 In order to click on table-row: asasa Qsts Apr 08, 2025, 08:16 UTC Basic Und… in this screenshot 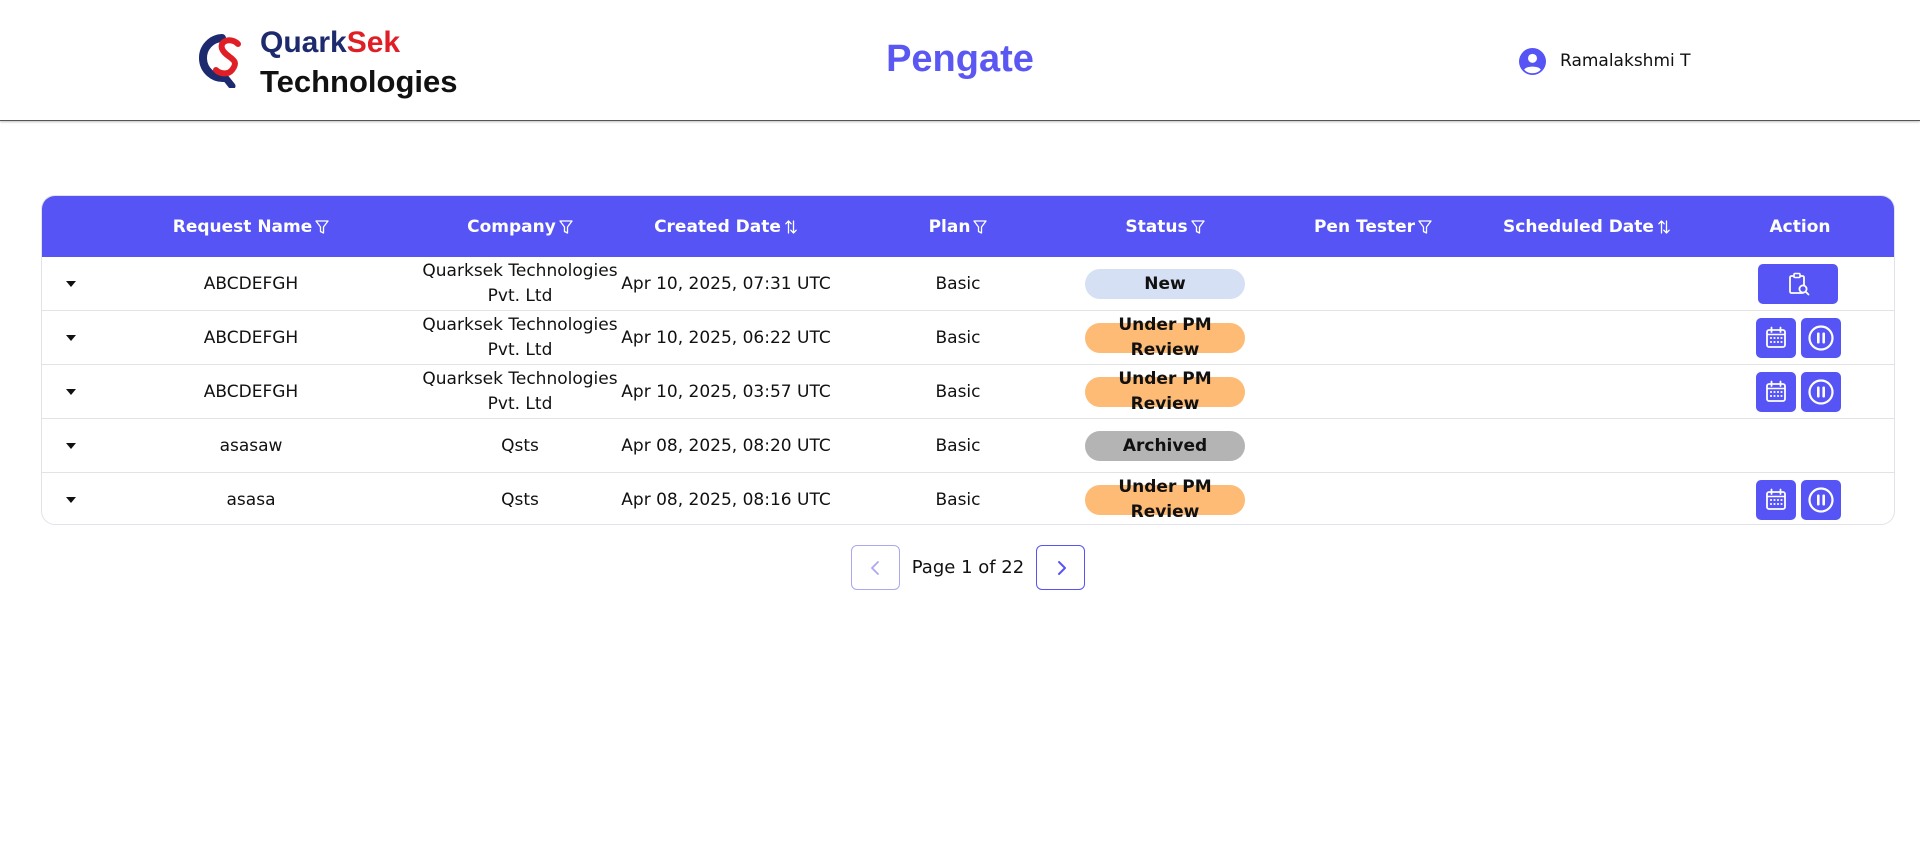, I will do `click(968, 498)`.